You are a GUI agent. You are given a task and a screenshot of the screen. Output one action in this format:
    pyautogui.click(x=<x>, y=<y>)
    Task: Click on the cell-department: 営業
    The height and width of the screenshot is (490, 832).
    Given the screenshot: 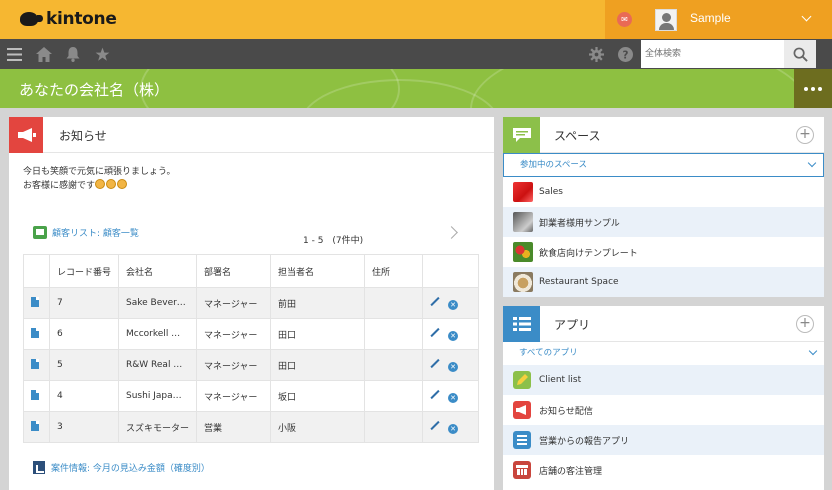 What is the action you would take?
    pyautogui.click(x=234, y=427)
    